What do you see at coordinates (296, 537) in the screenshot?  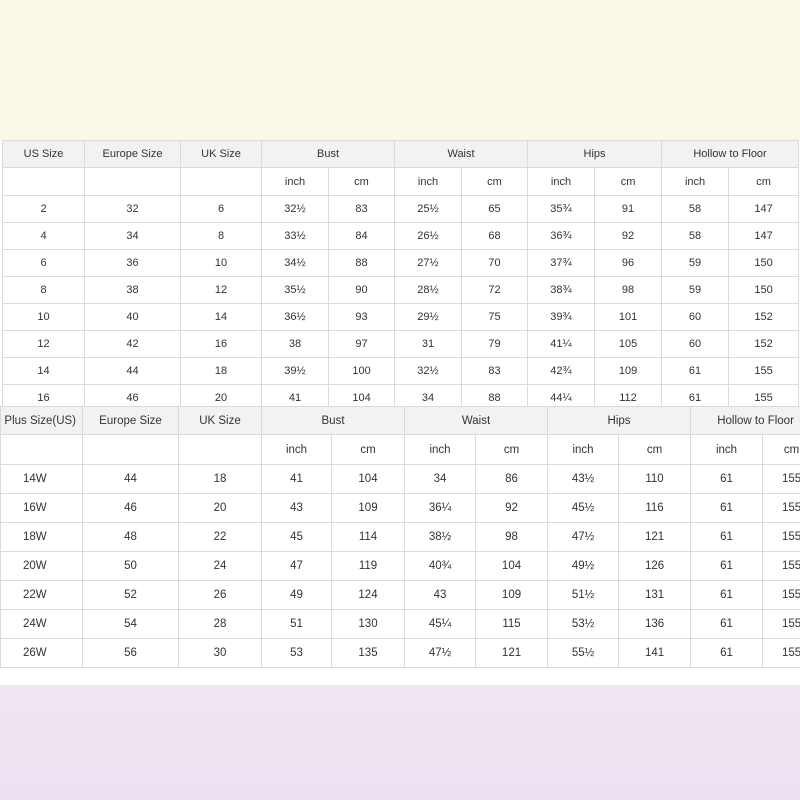 I see `table-cell: 45` at bounding box center [296, 537].